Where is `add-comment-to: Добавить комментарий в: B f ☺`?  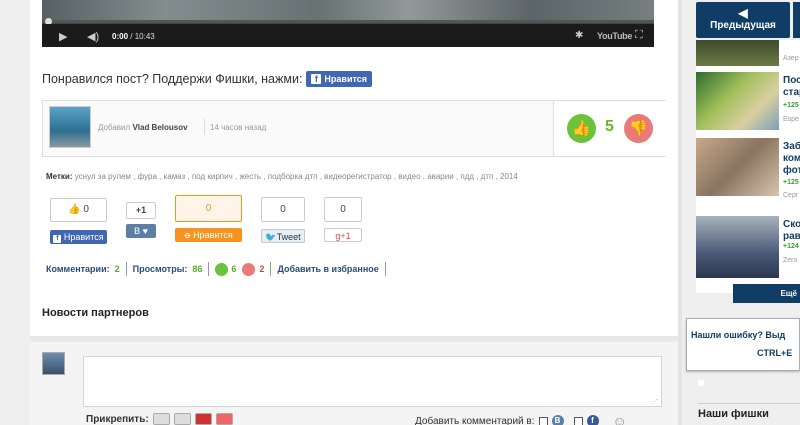 add-comment-to: Добавить комментарий в: B f ☺ is located at coordinates (521, 419).